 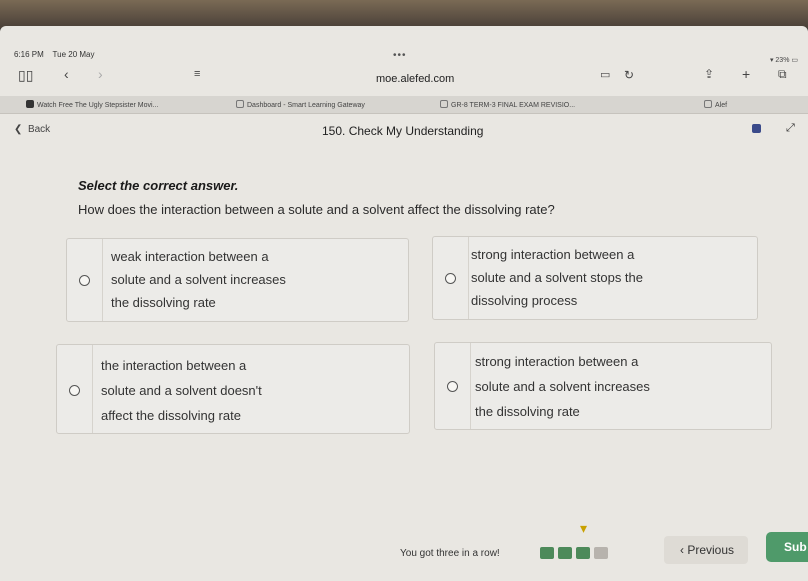 I want to click on back-arrow-icon: ‹, so click(x=66, y=74).